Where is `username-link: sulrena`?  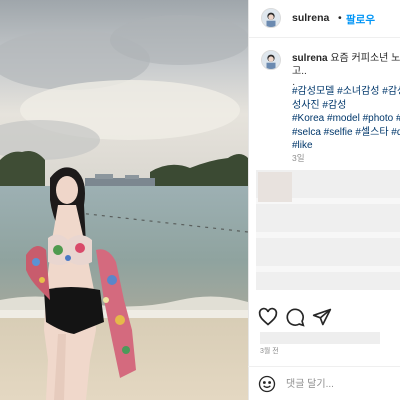
username-link: sulrena is located at coordinates (310, 18).